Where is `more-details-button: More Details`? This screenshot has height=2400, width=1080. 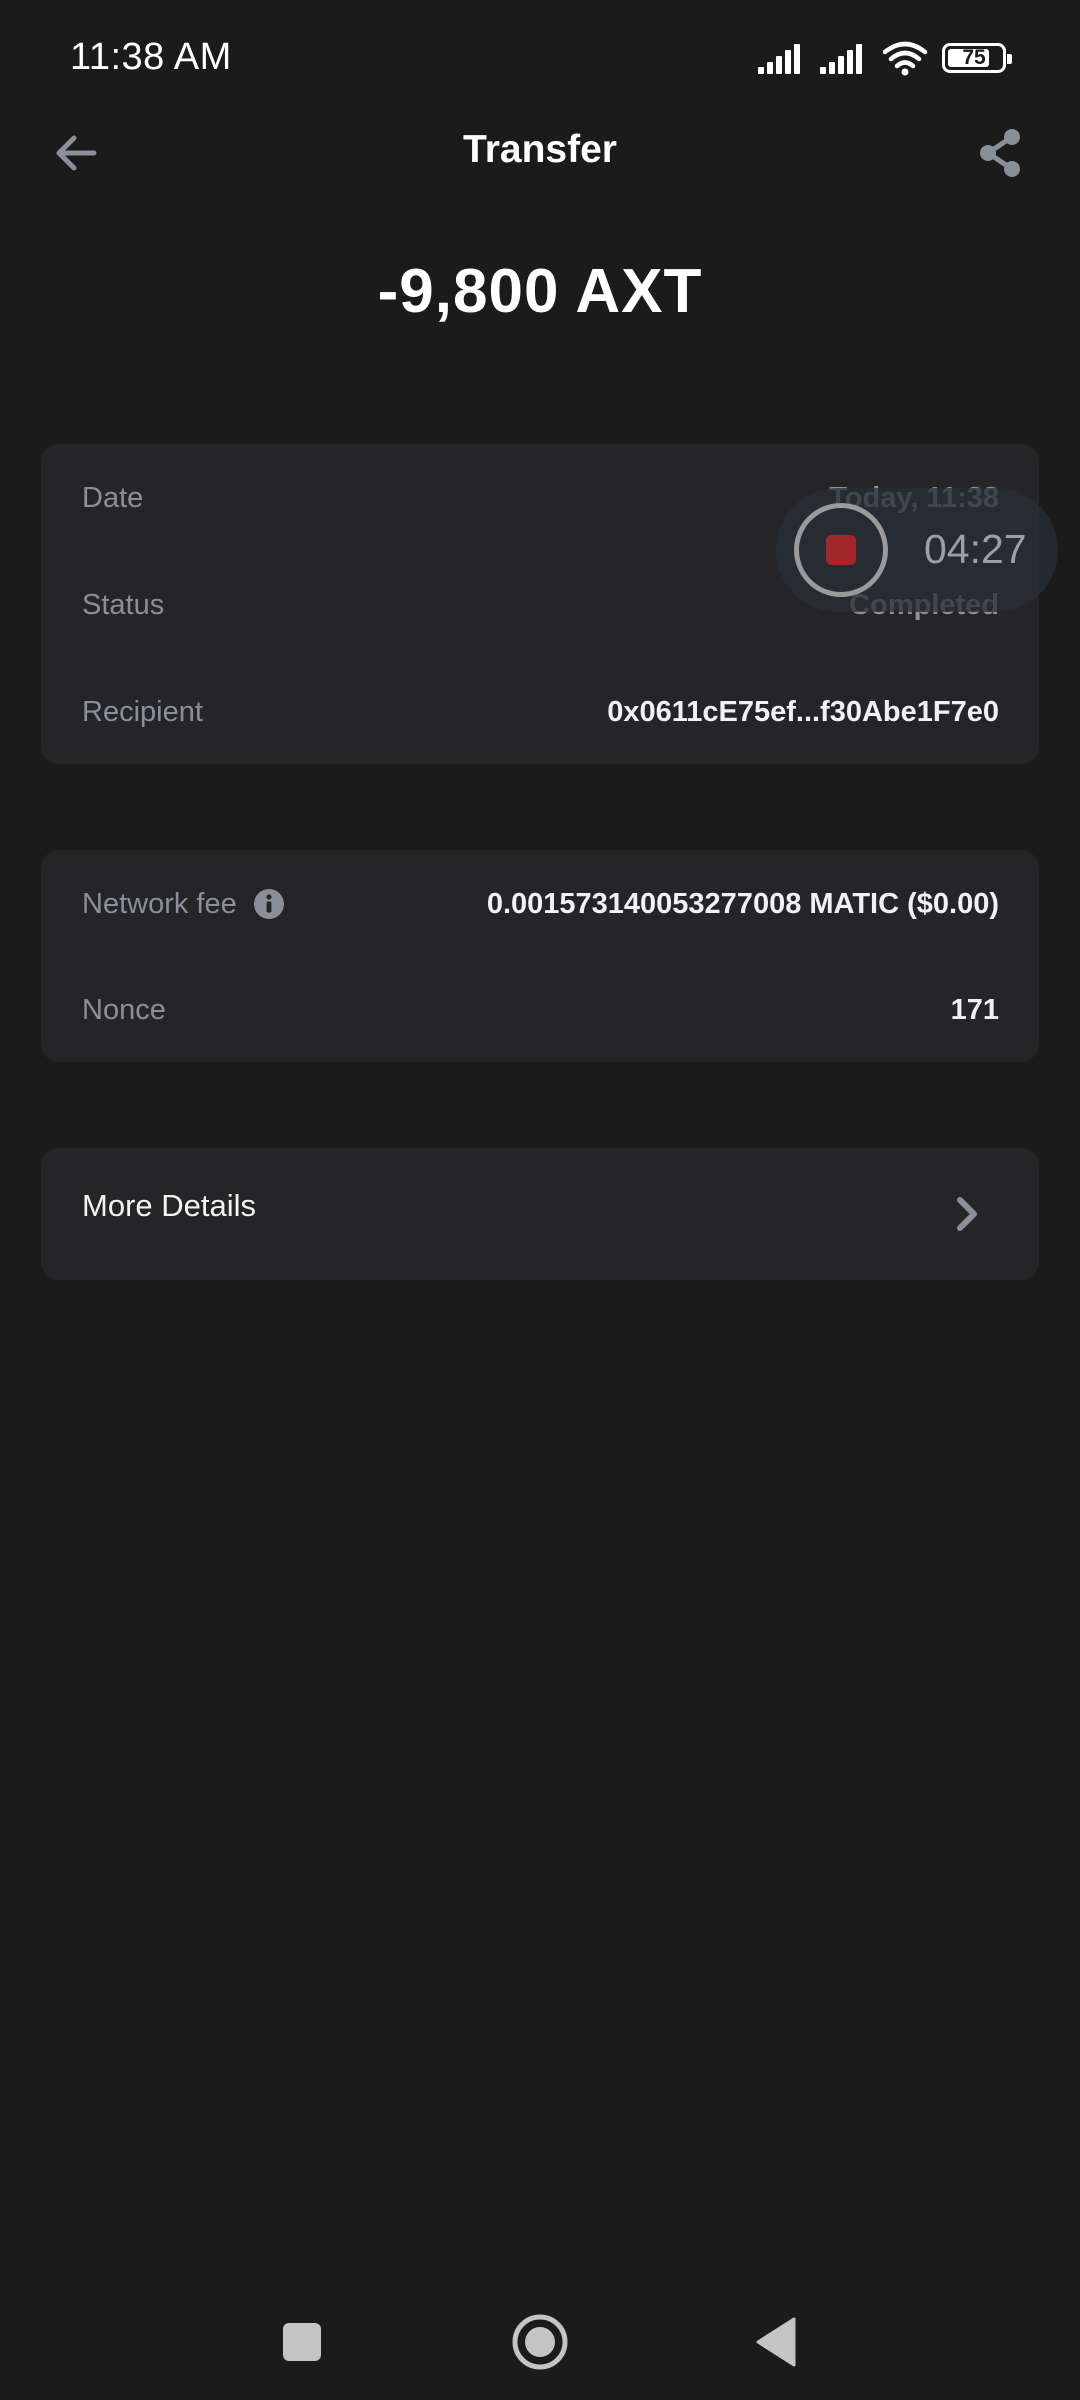
more-details-button: More Details is located at coordinates (540, 1214).